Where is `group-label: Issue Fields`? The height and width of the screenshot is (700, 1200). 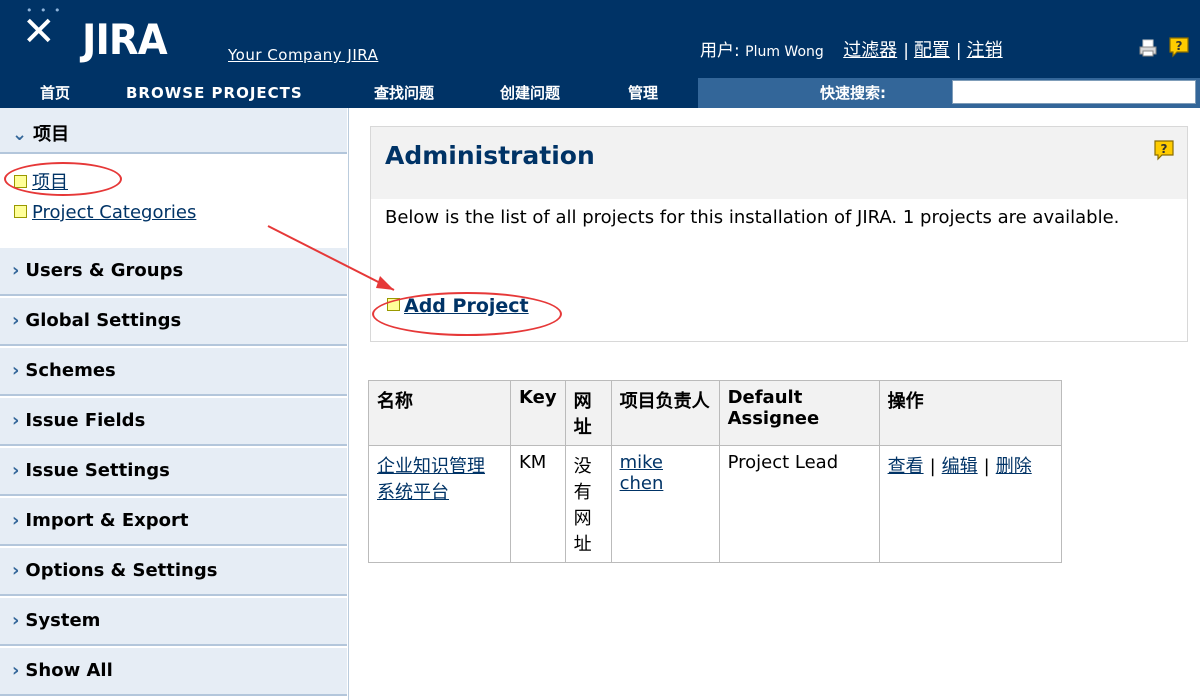 group-label: Issue Fields is located at coordinates (85, 420).